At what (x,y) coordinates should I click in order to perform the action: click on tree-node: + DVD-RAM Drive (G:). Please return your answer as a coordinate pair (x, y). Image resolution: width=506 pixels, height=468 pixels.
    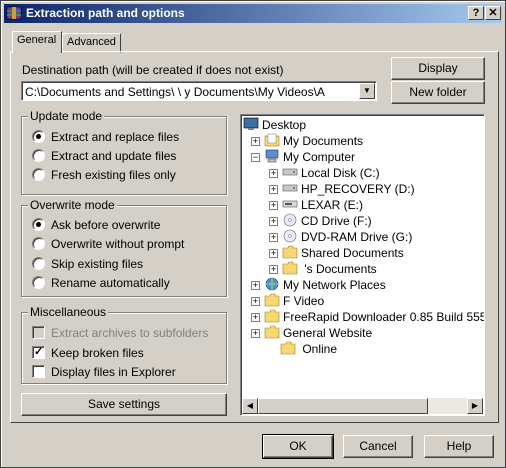
    Looking at the image, I should click on (340, 237).